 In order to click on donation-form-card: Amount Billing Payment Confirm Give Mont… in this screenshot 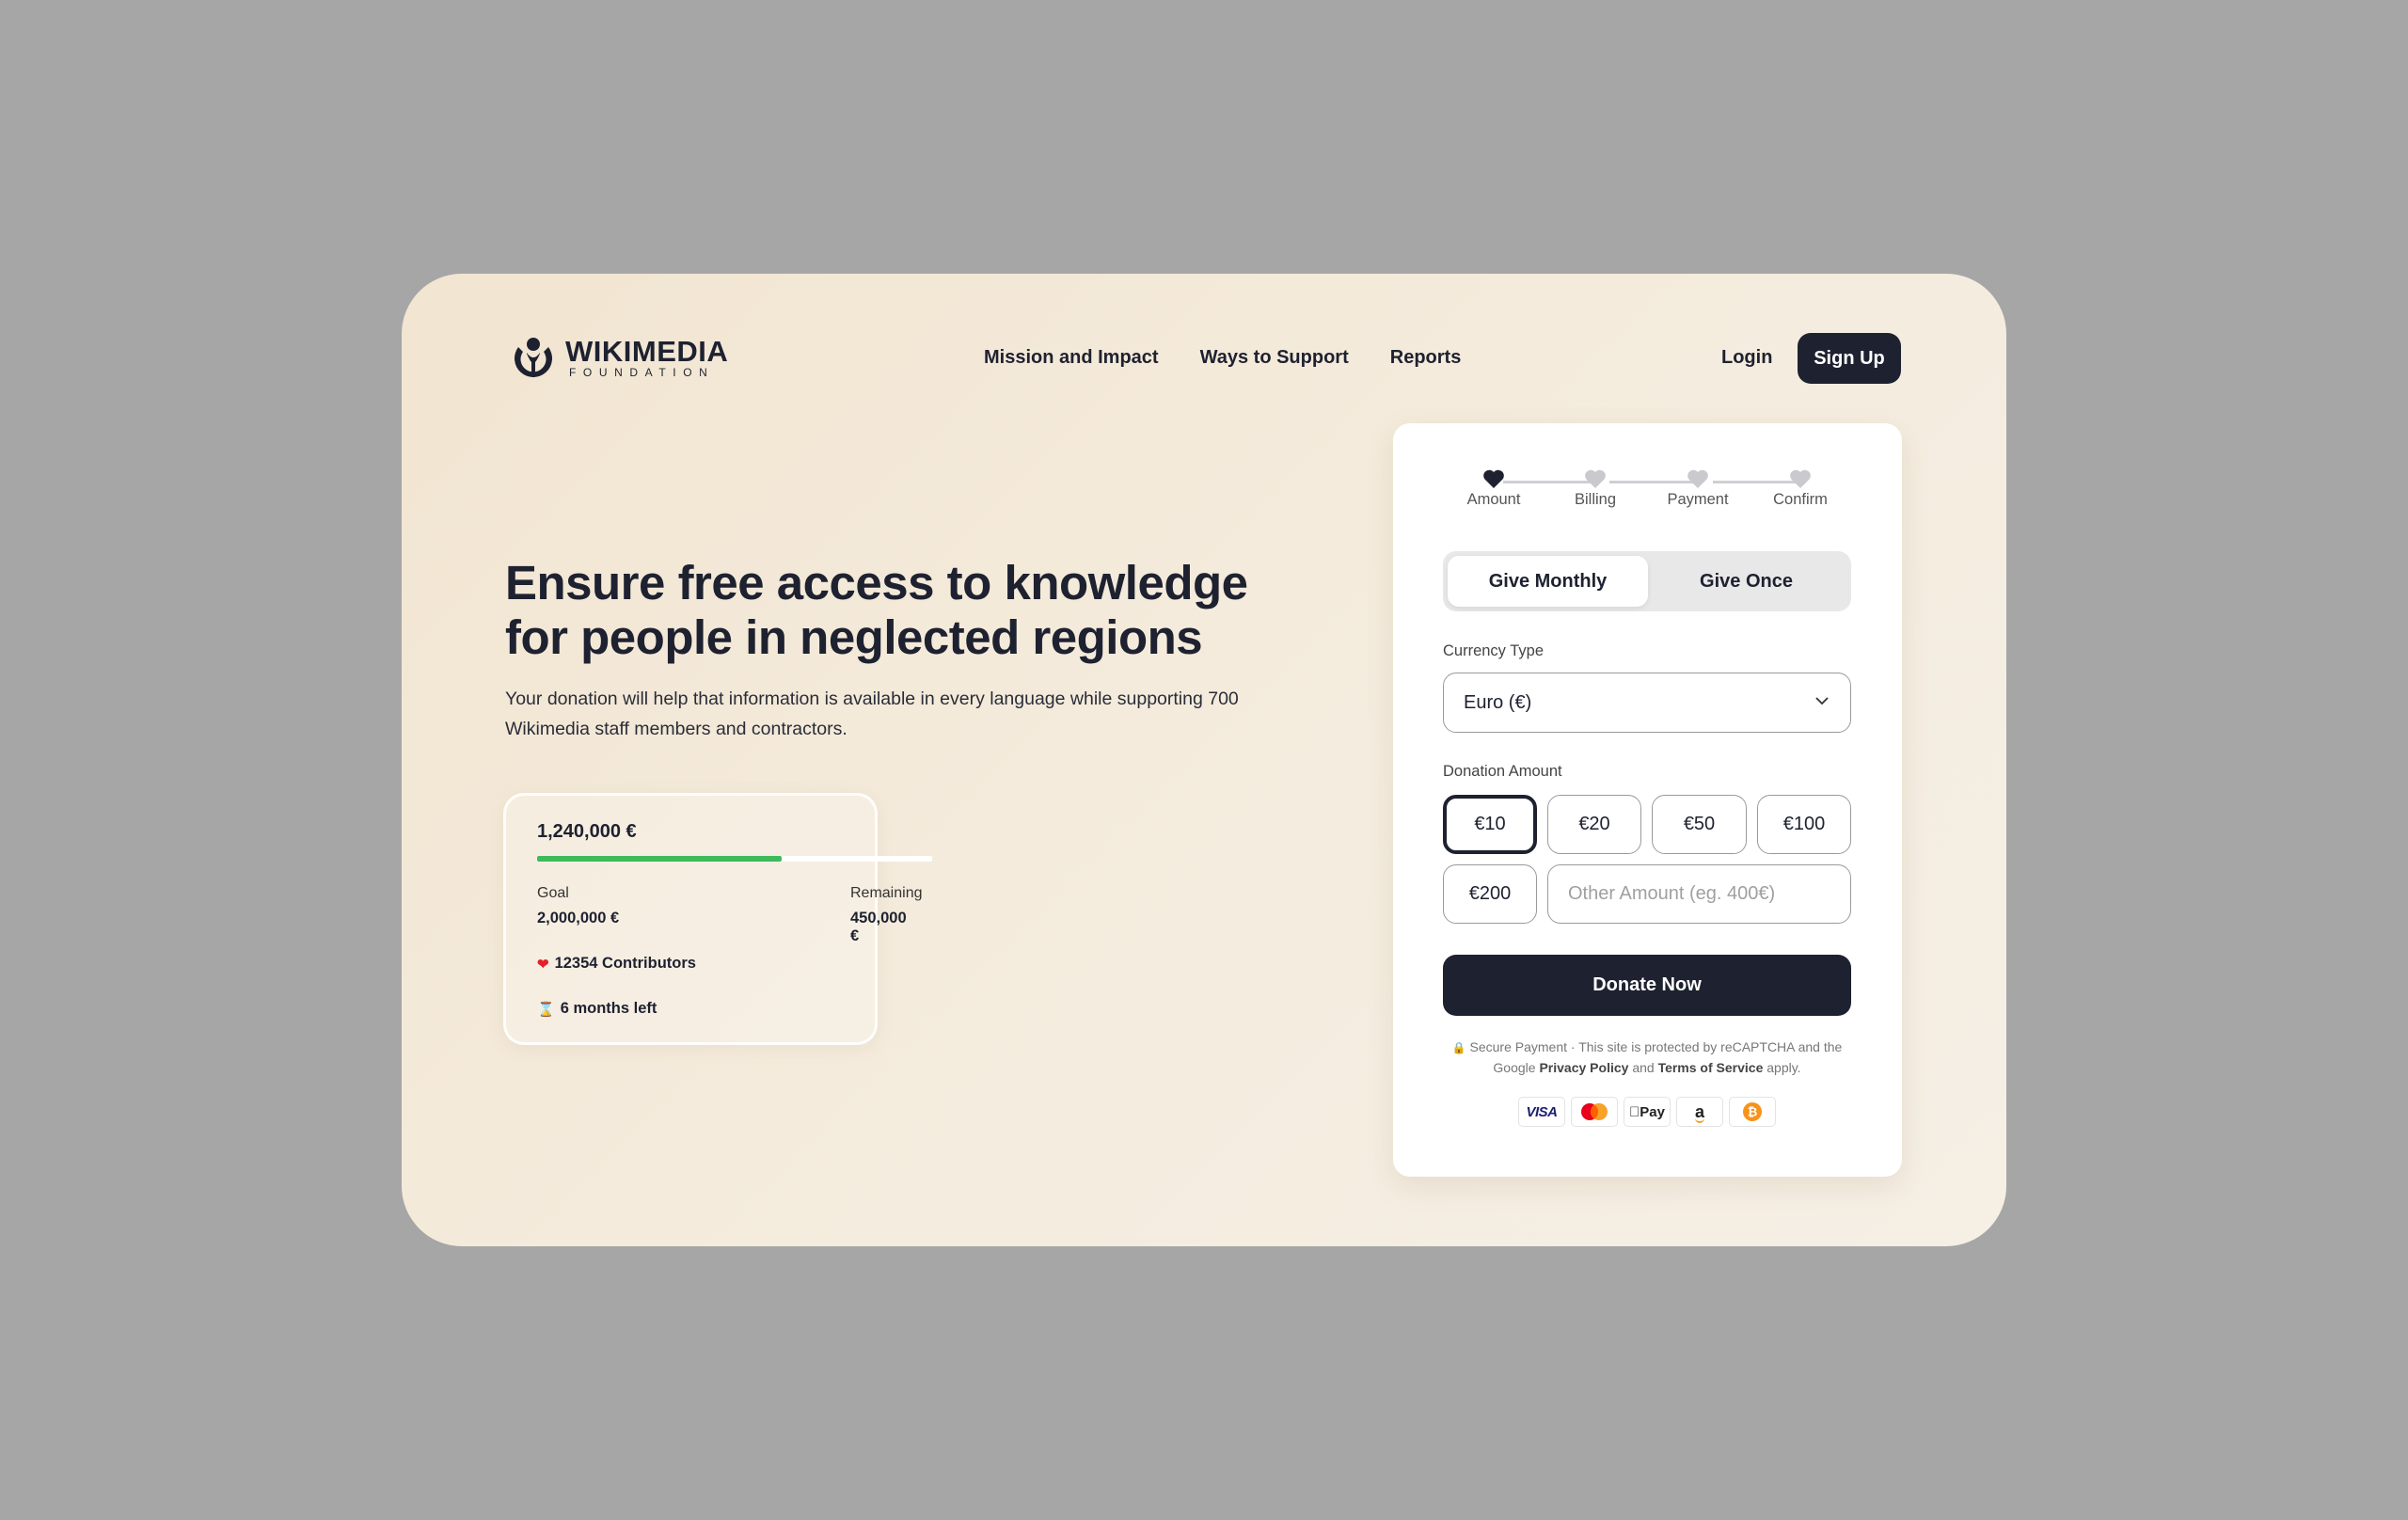, I will do `click(1648, 800)`.